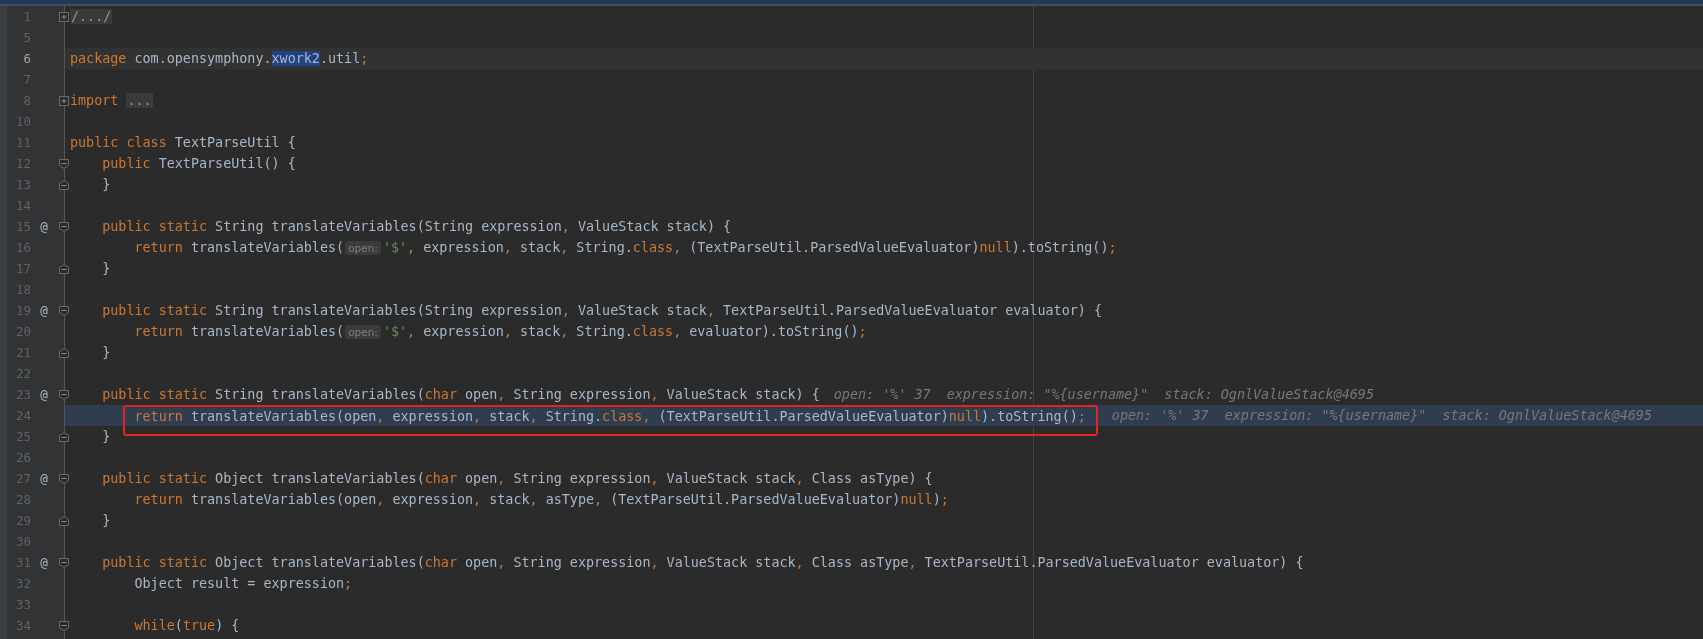 The image size is (1703, 639). Describe the element at coordinates (198, 163) in the screenshot. I see `code-text: public TextParseUtil() {` at that location.